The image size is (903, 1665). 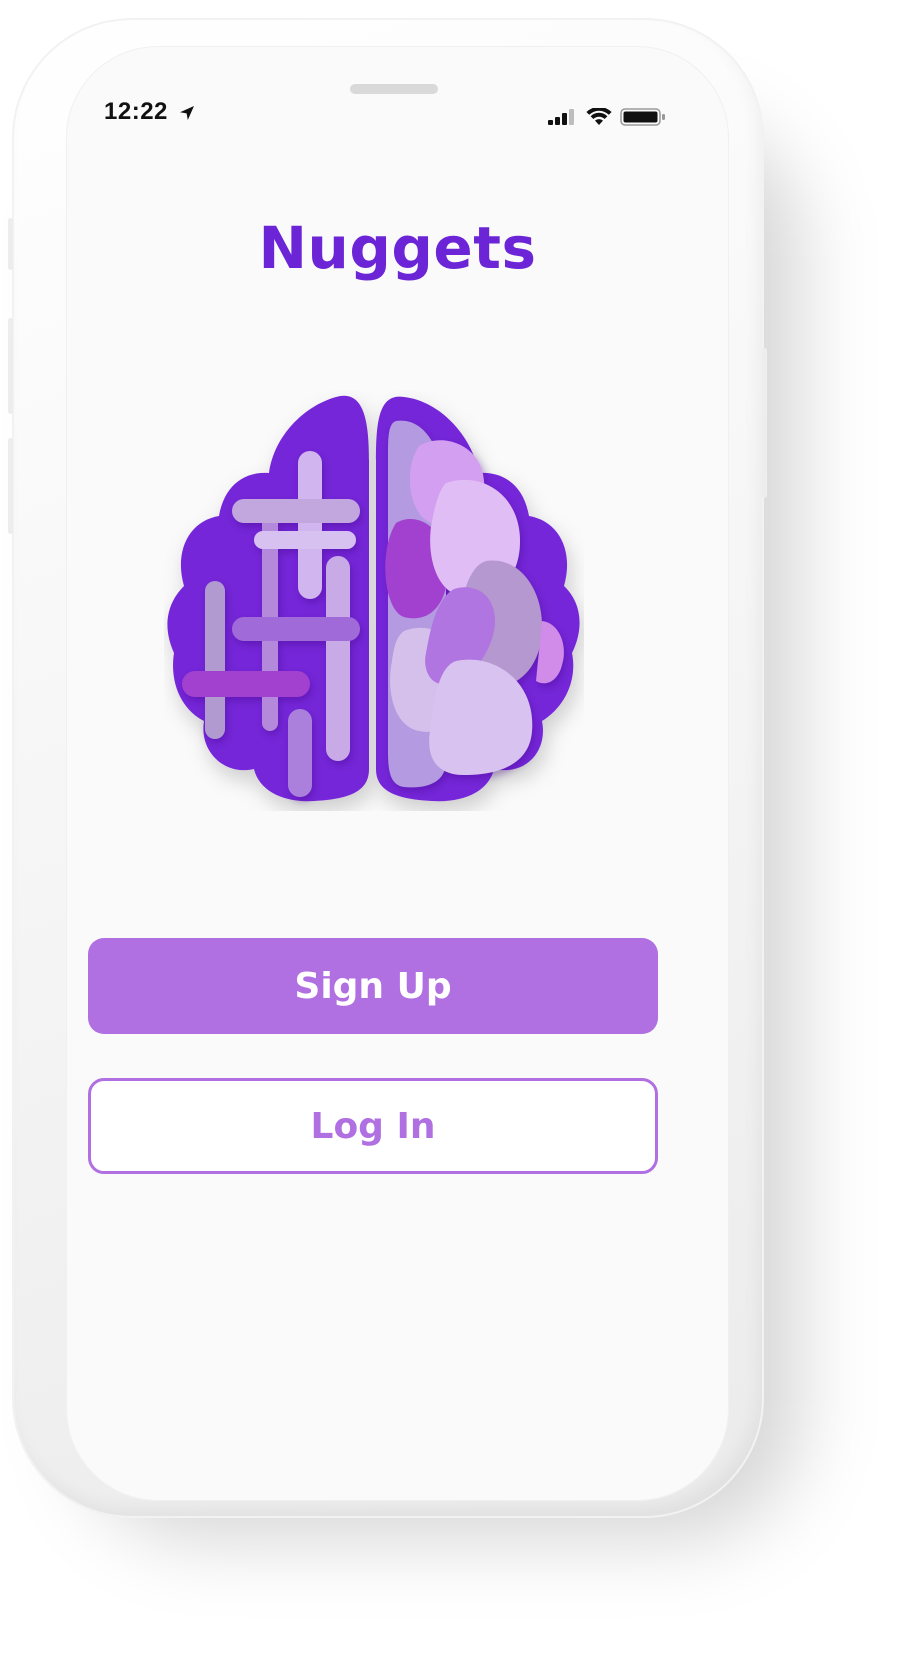 I want to click on silent-switch, so click(x=10, y=244).